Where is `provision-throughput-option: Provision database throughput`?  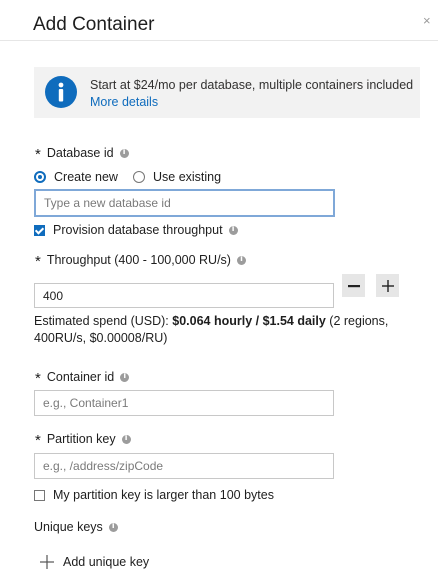
provision-throughput-option: Provision database throughput is located at coordinates (136, 230).